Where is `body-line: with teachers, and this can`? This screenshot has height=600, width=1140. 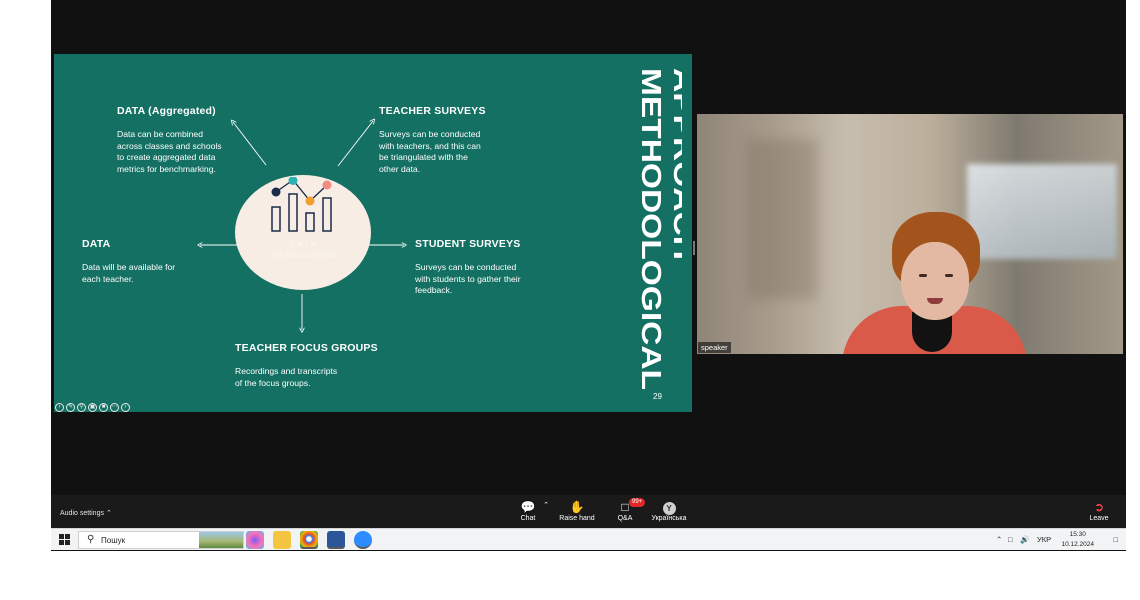
body-line: with teachers, and this can is located at coordinates (430, 145).